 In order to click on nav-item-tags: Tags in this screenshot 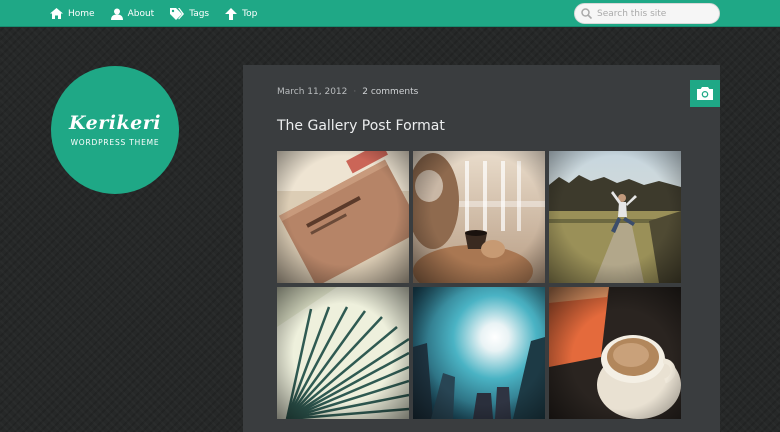, I will do `click(189, 13)`.